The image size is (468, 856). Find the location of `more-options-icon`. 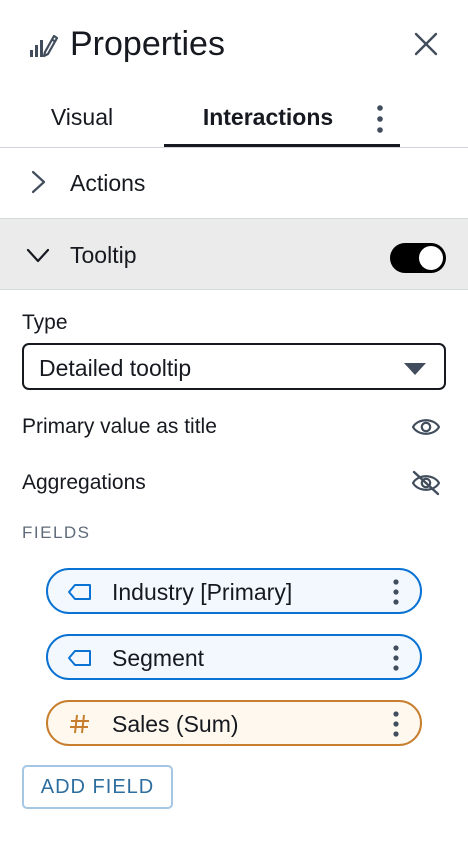

more-options-icon is located at coordinates (380, 119).